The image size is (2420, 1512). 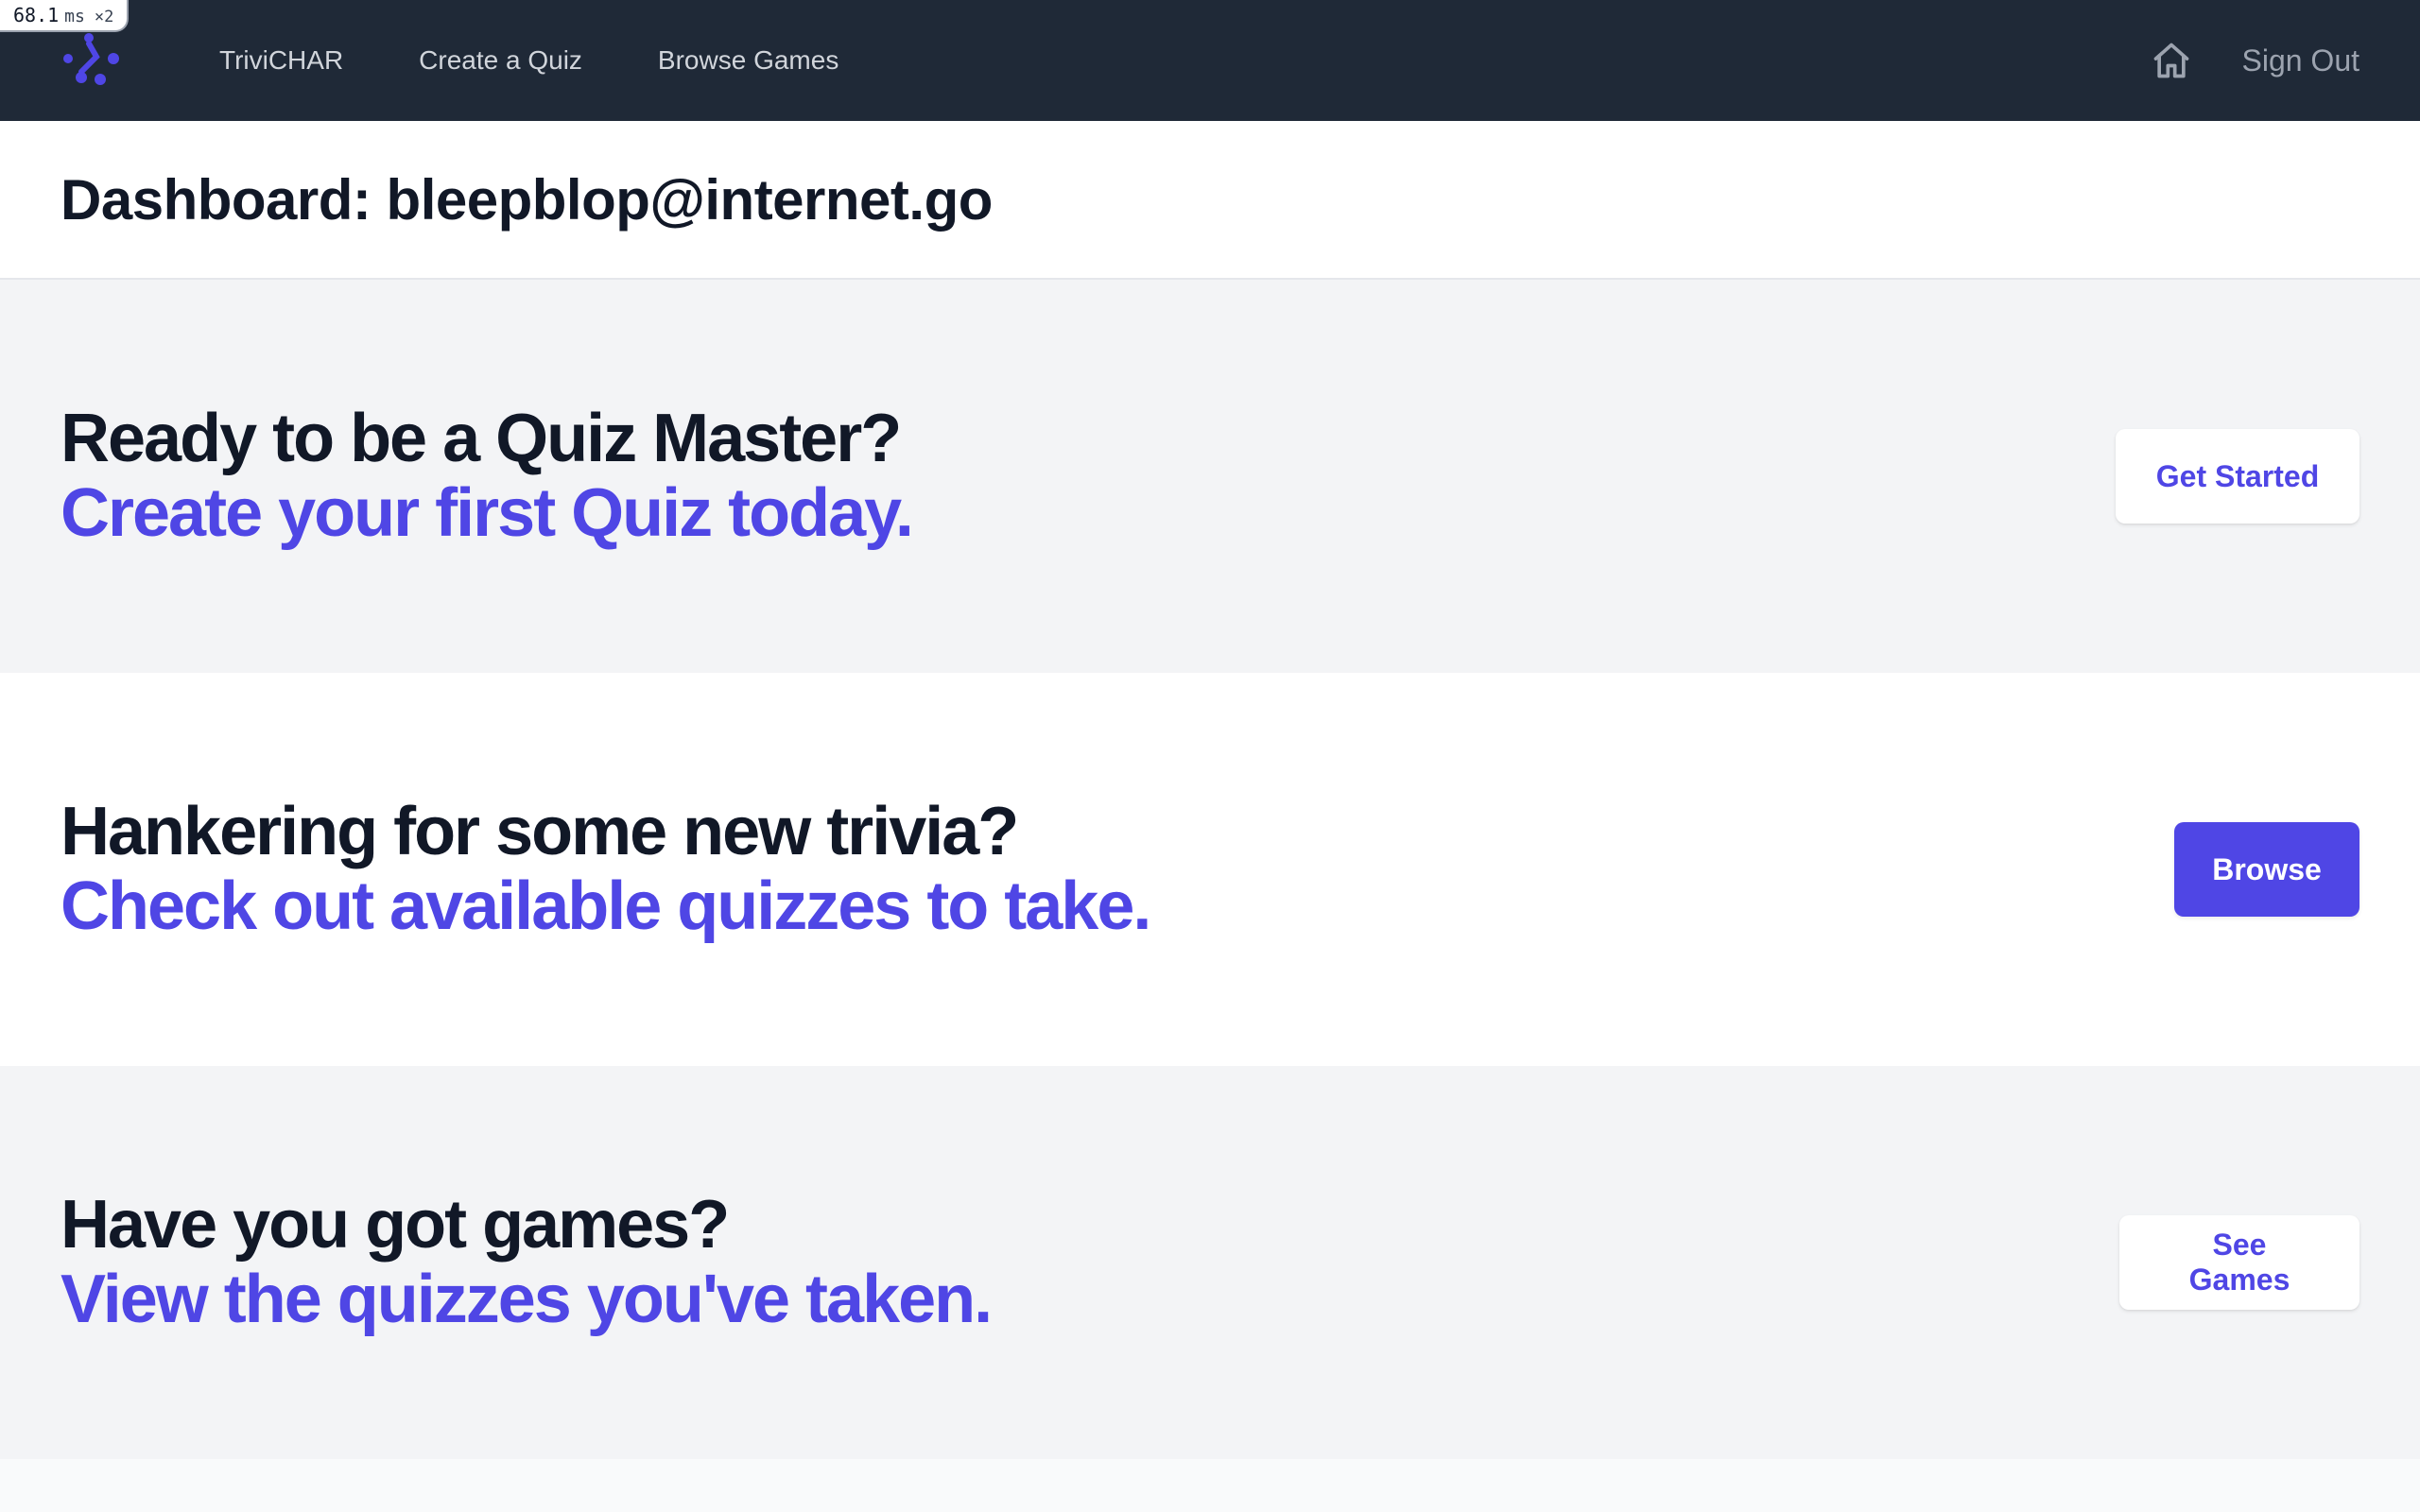 What do you see at coordinates (487, 513) in the screenshot?
I see `cta-subtitle: Create your first Quiz today.` at bounding box center [487, 513].